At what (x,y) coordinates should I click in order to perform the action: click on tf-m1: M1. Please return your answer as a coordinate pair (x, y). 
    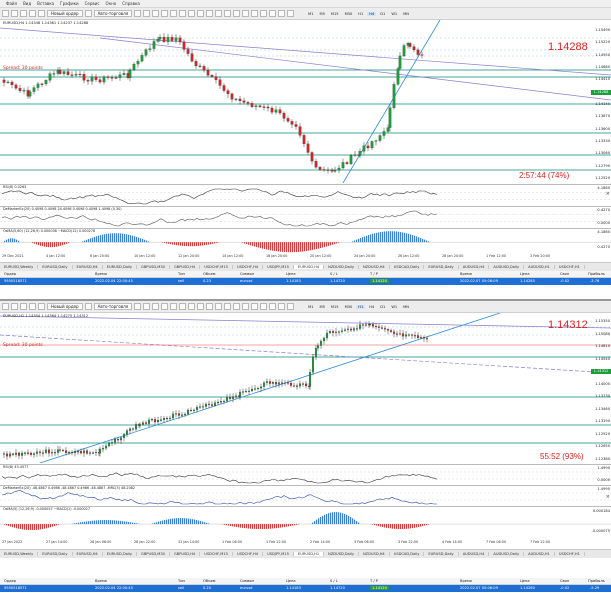
    Looking at the image, I should click on (310, 307).